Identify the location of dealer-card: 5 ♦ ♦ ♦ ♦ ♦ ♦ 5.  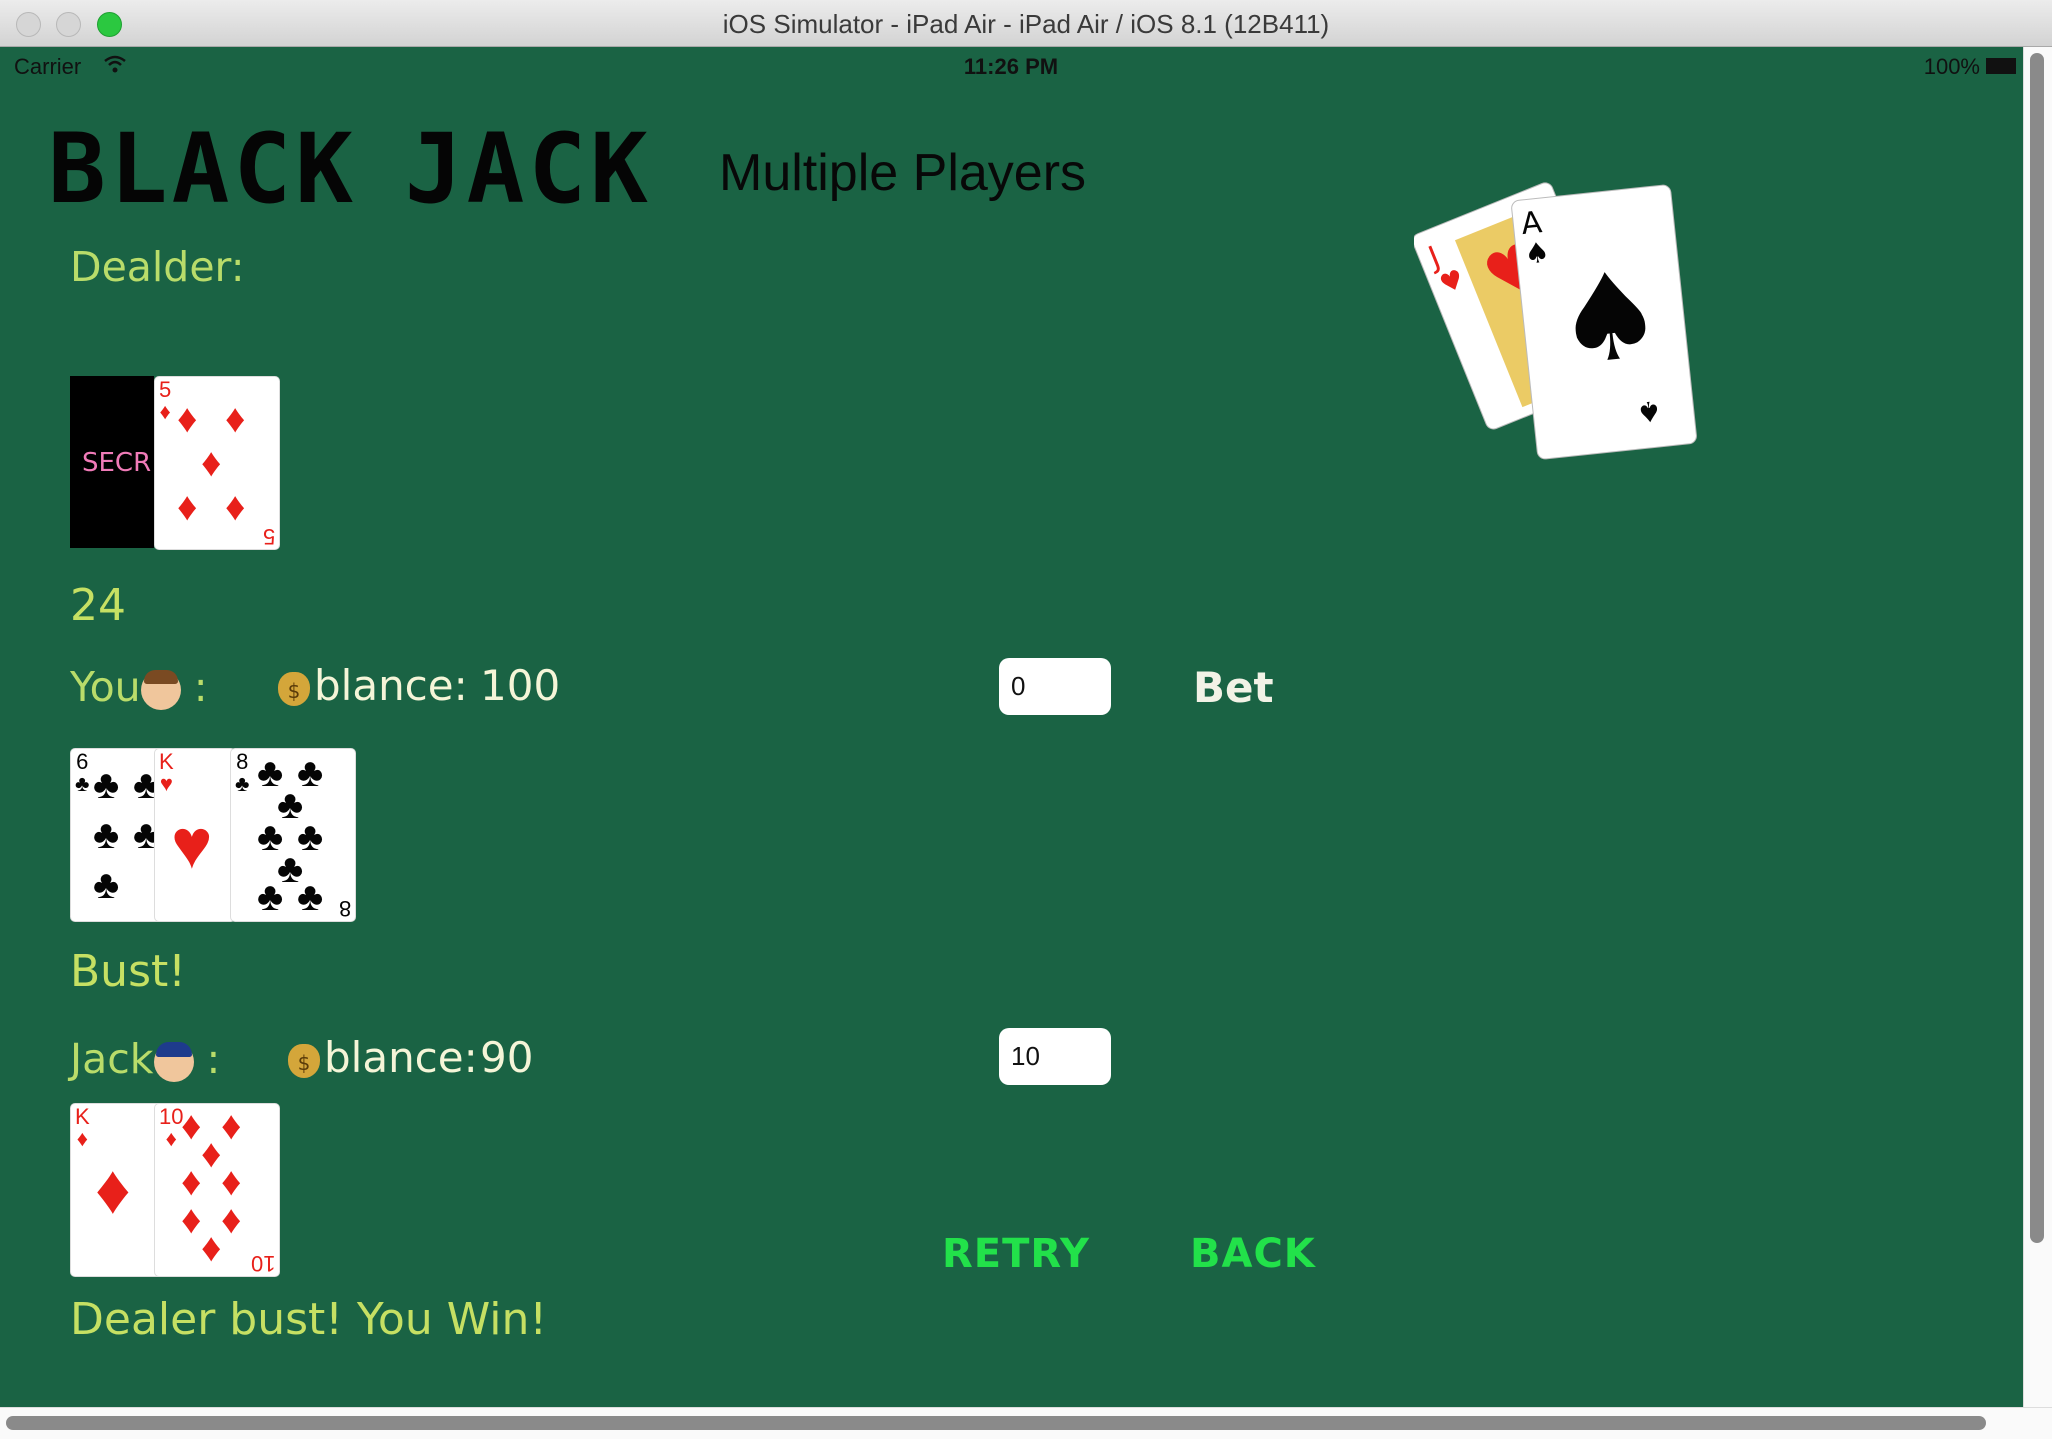
(217, 463).